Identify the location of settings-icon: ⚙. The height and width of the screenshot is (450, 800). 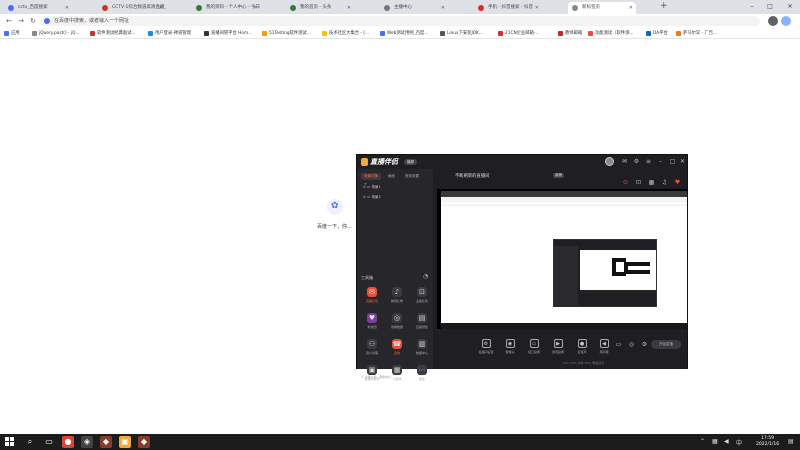
(636, 161).